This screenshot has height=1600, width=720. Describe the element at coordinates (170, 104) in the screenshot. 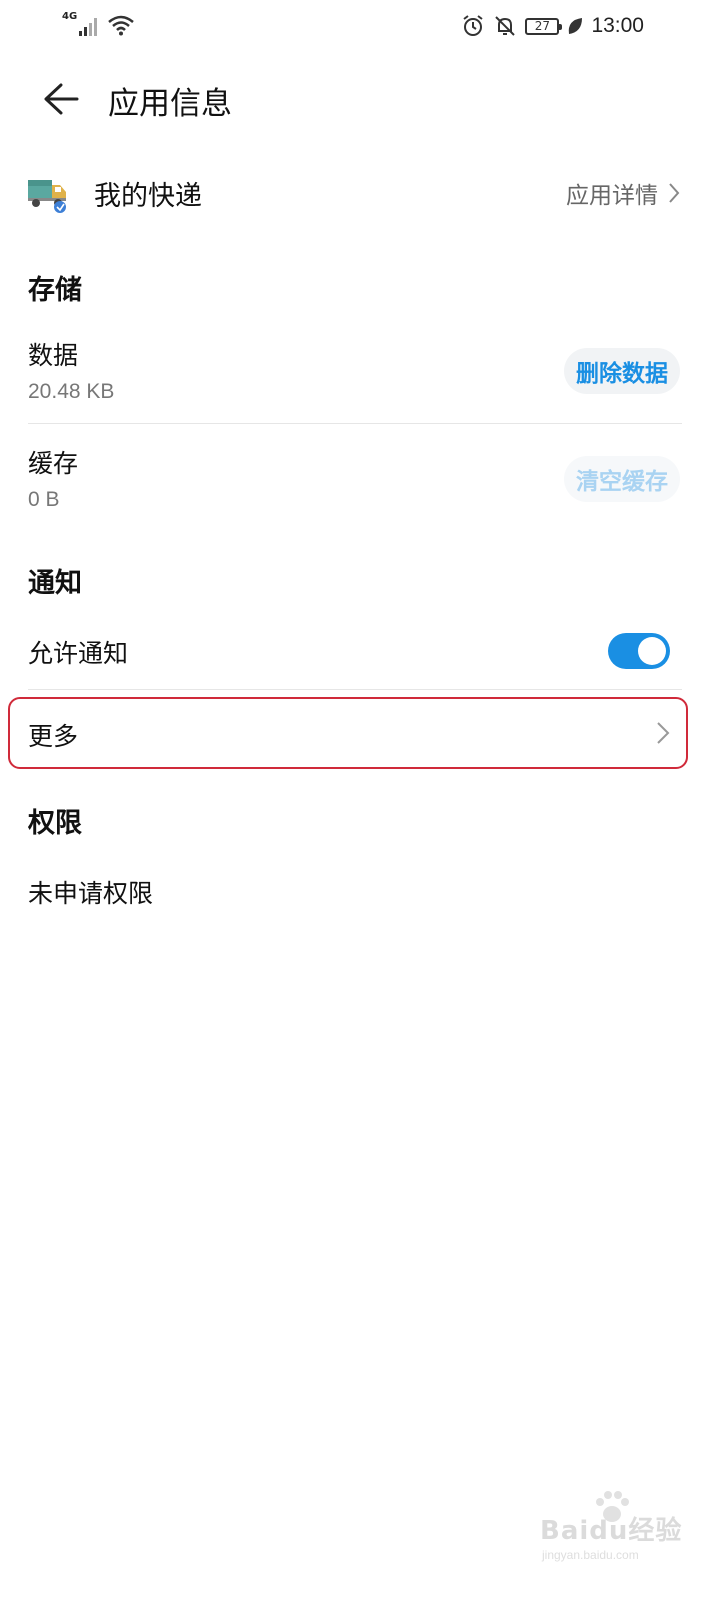

I see `page-title: 应用信息` at that location.